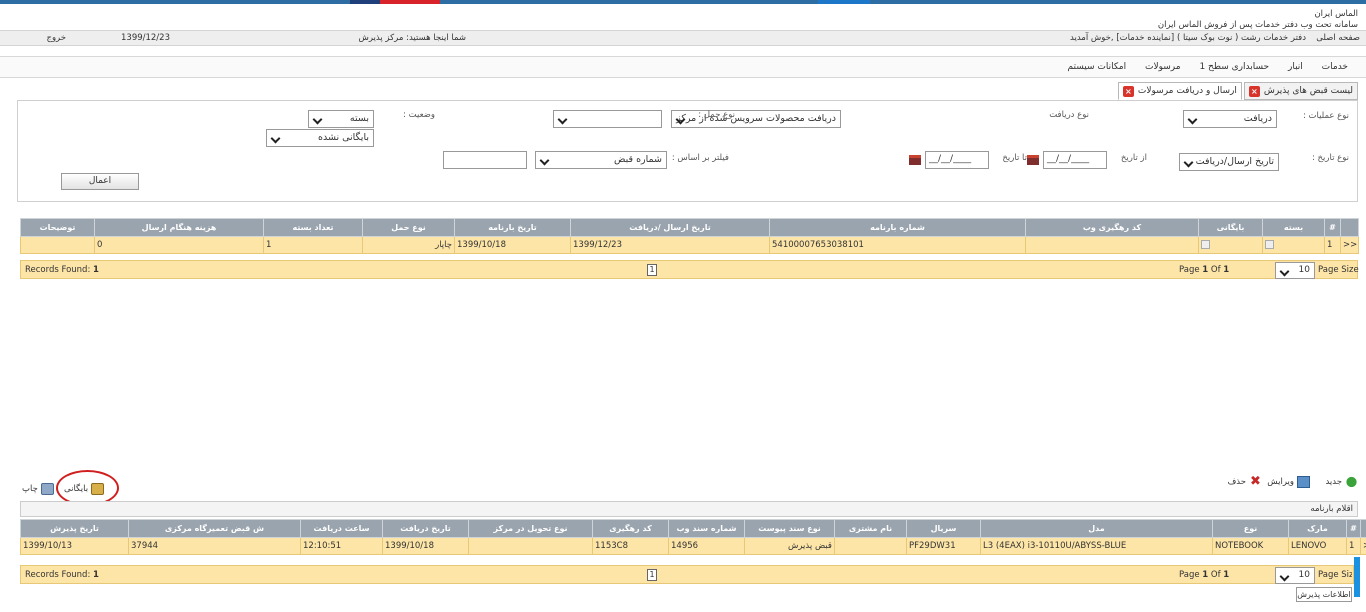 The image size is (1366, 612). Describe the element at coordinates (100, 181) in the screenshot. I see `apply-button: اعمال` at that location.